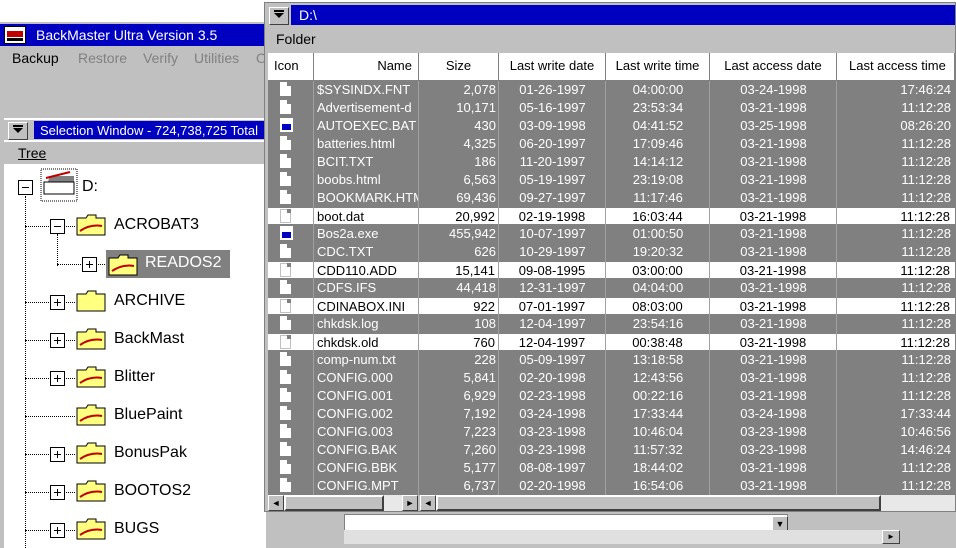  What do you see at coordinates (134, 377) in the screenshot?
I see `tree-item-blitter: Blitter` at bounding box center [134, 377].